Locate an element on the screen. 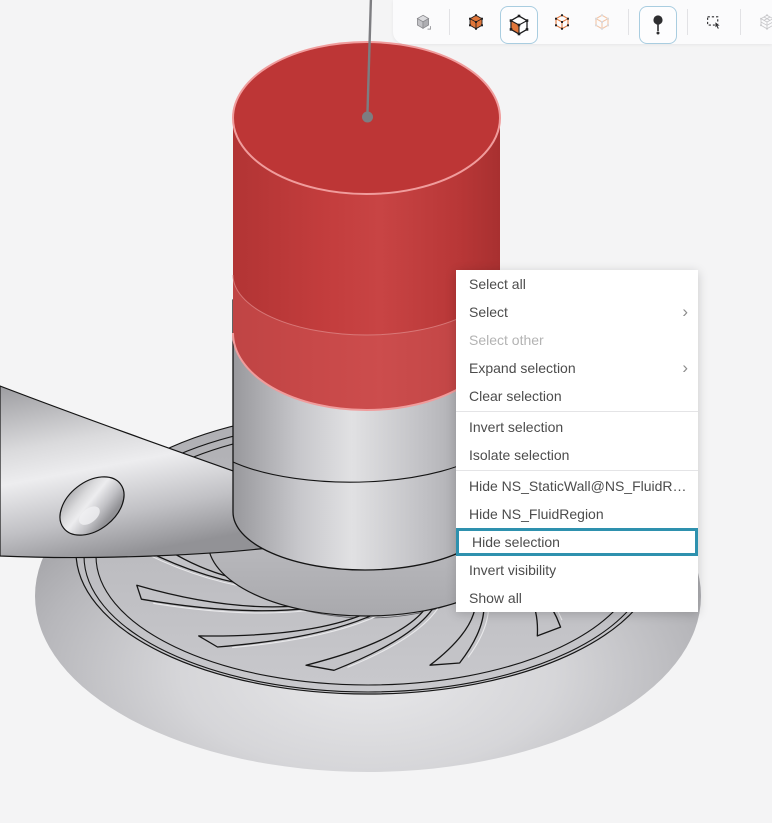 Image resolution: width=772 pixels, height=823 pixels. selection-mode-cube-button is located at coordinates (423, 22).